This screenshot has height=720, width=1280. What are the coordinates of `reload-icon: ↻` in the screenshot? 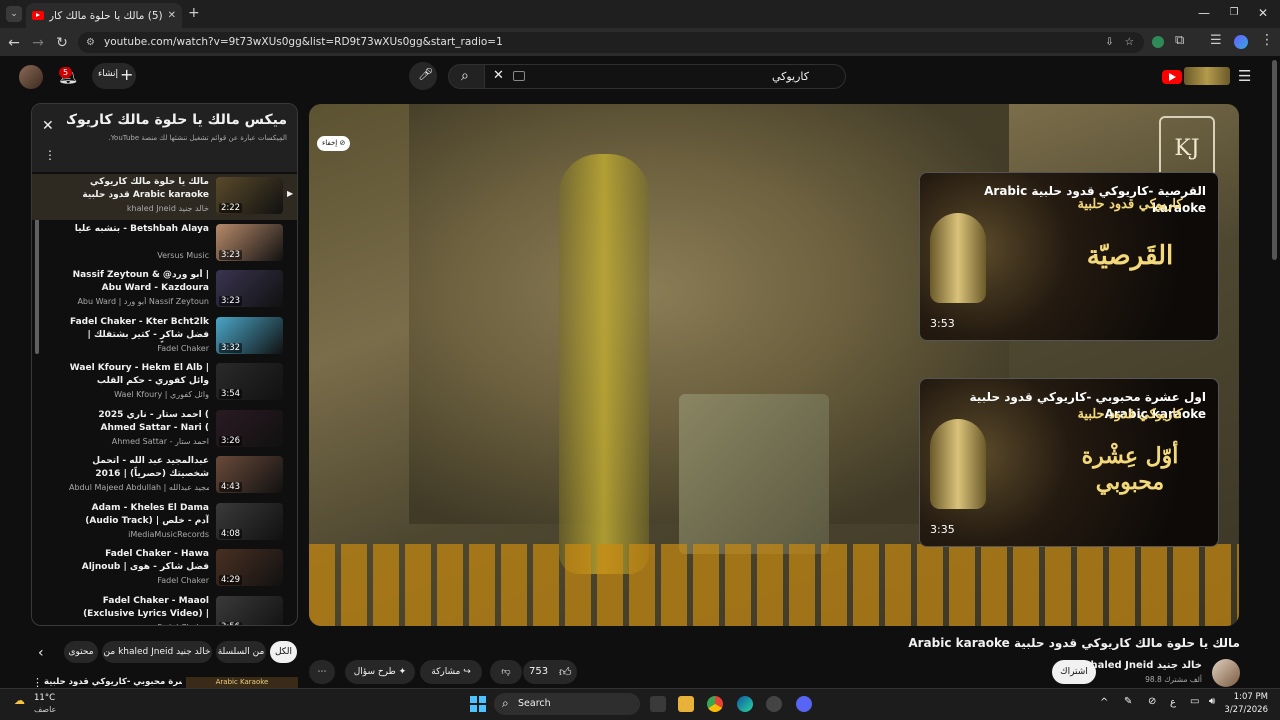 It's located at (62, 43).